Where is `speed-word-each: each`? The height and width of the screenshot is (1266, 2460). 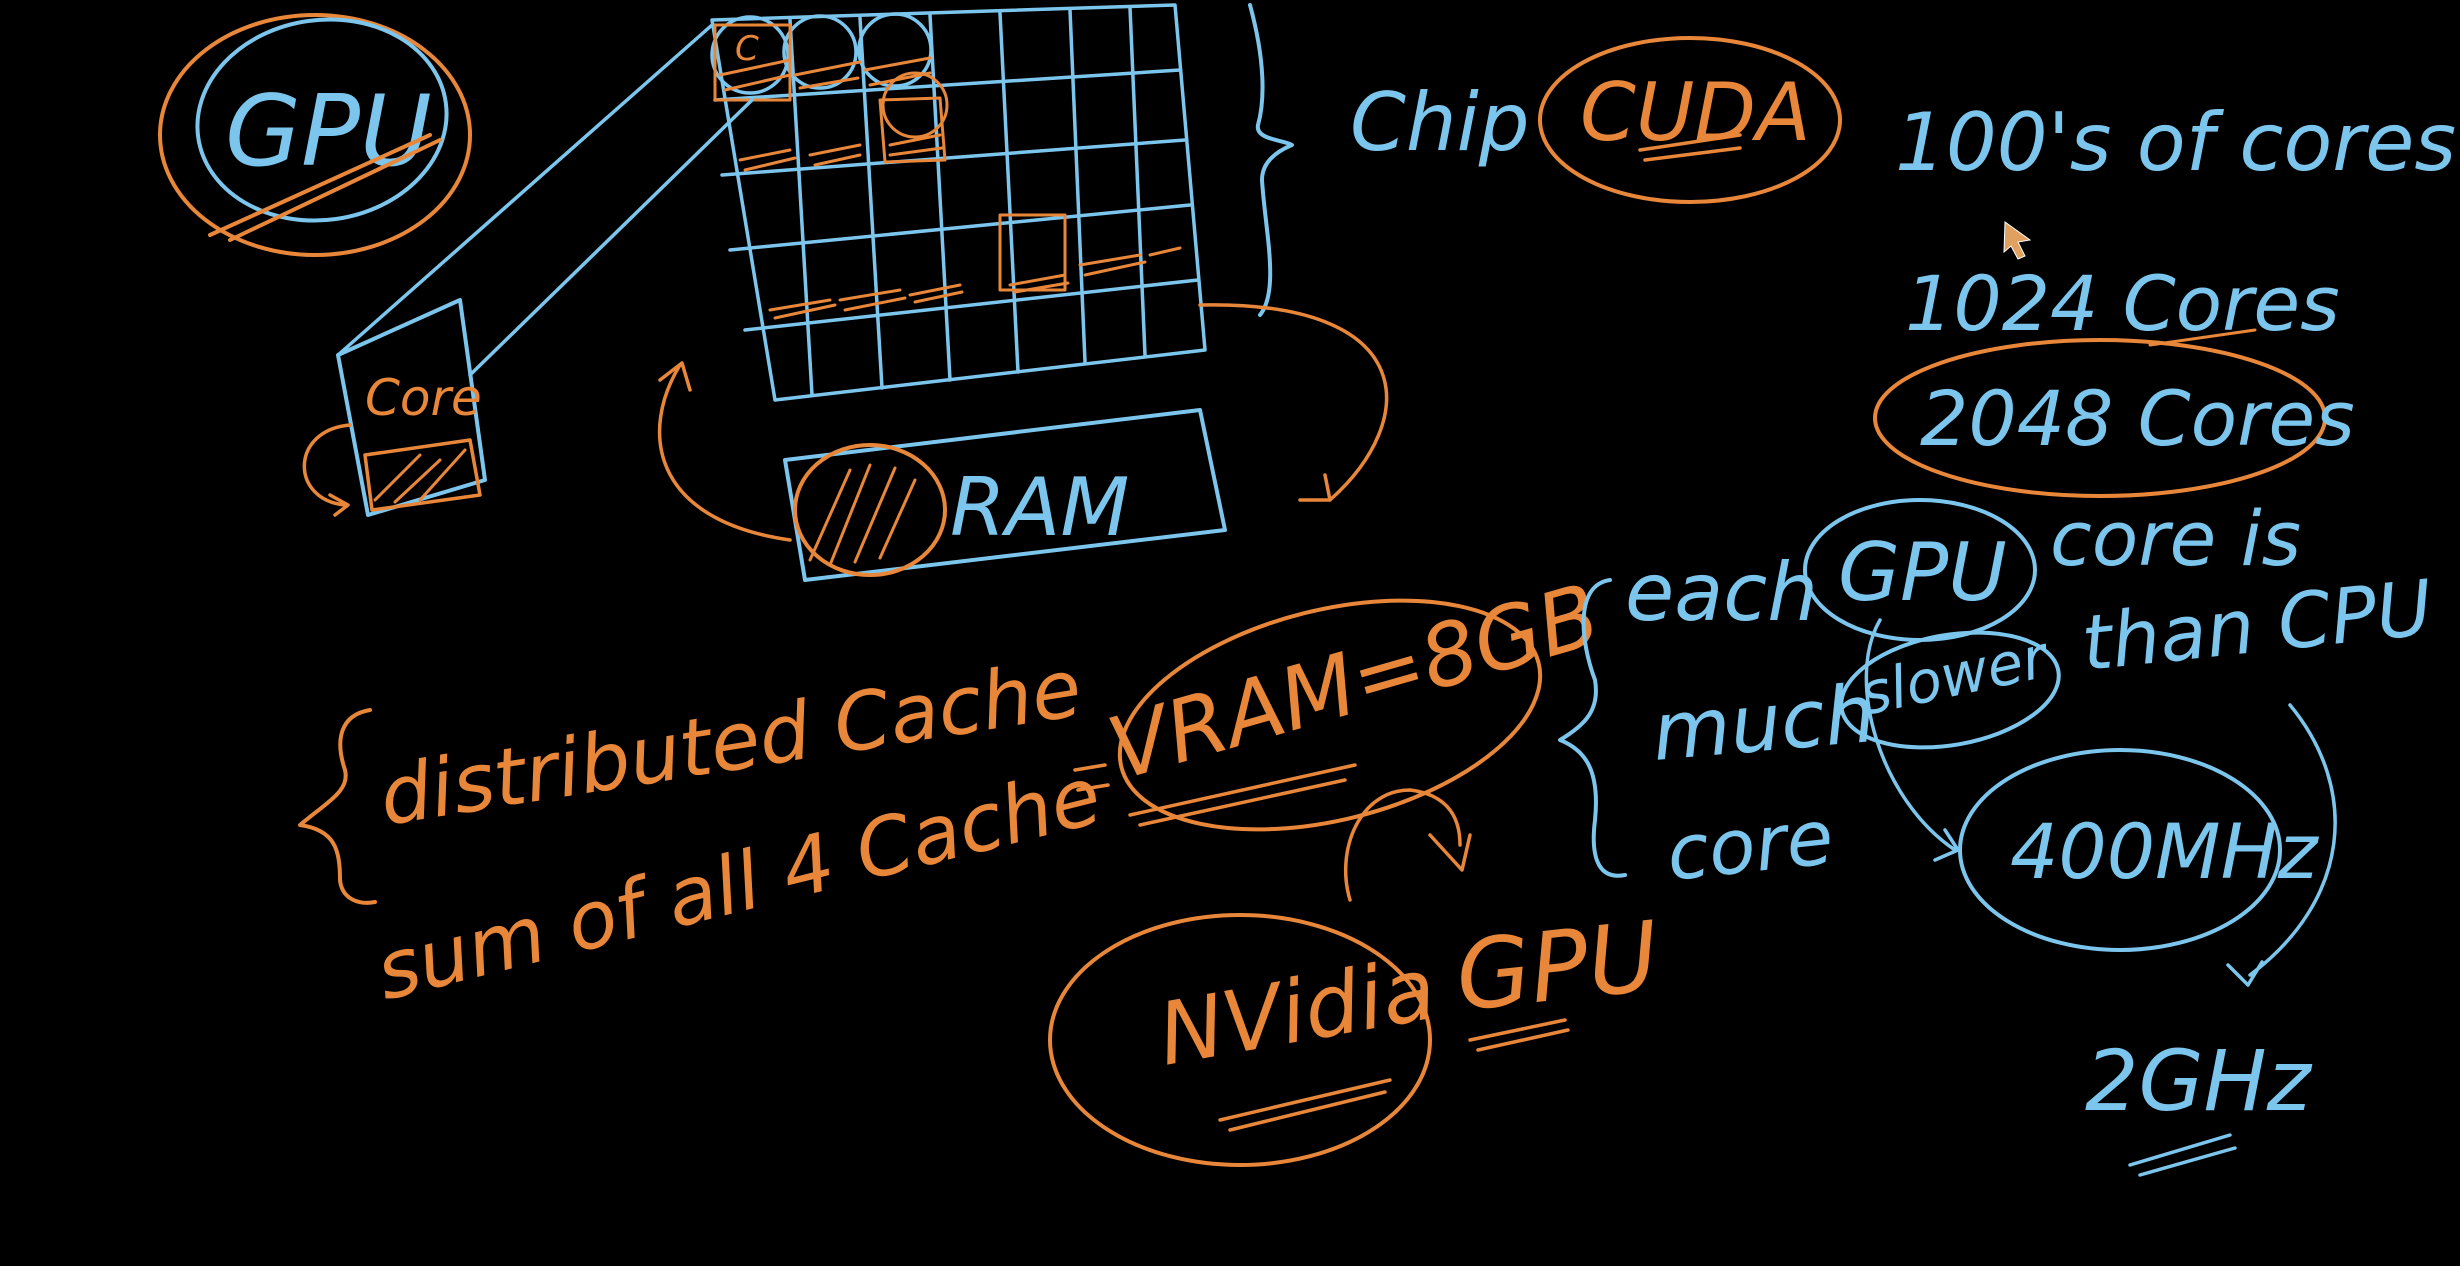
speed-word-each: each is located at coordinates (1721, 592).